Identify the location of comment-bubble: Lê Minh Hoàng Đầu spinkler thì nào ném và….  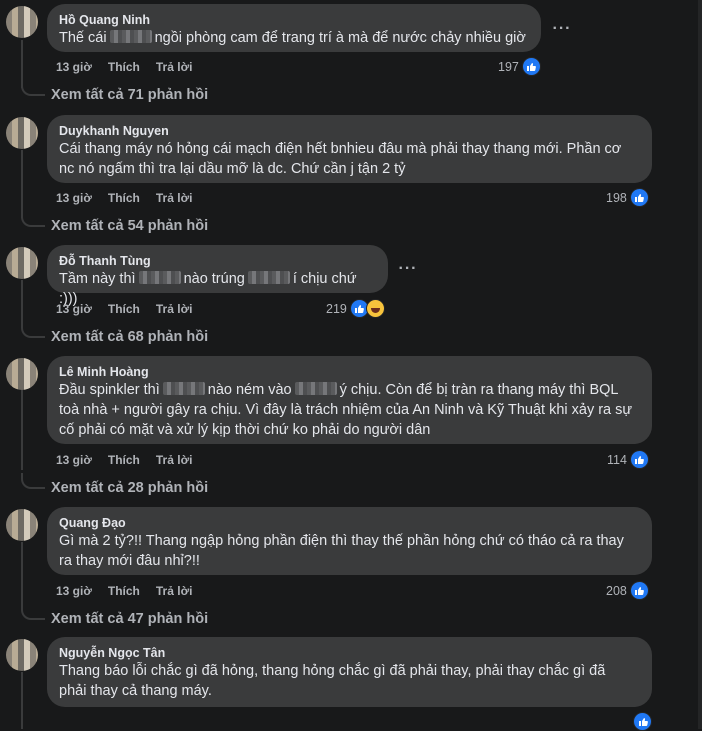
(349, 400).